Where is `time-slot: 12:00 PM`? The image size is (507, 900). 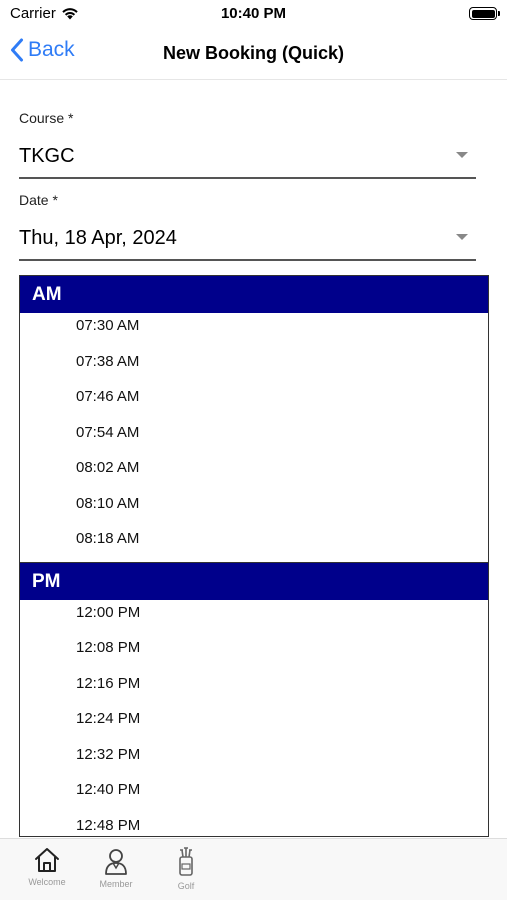
time-slot: 12:00 PM is located at coordinates (254, 618).